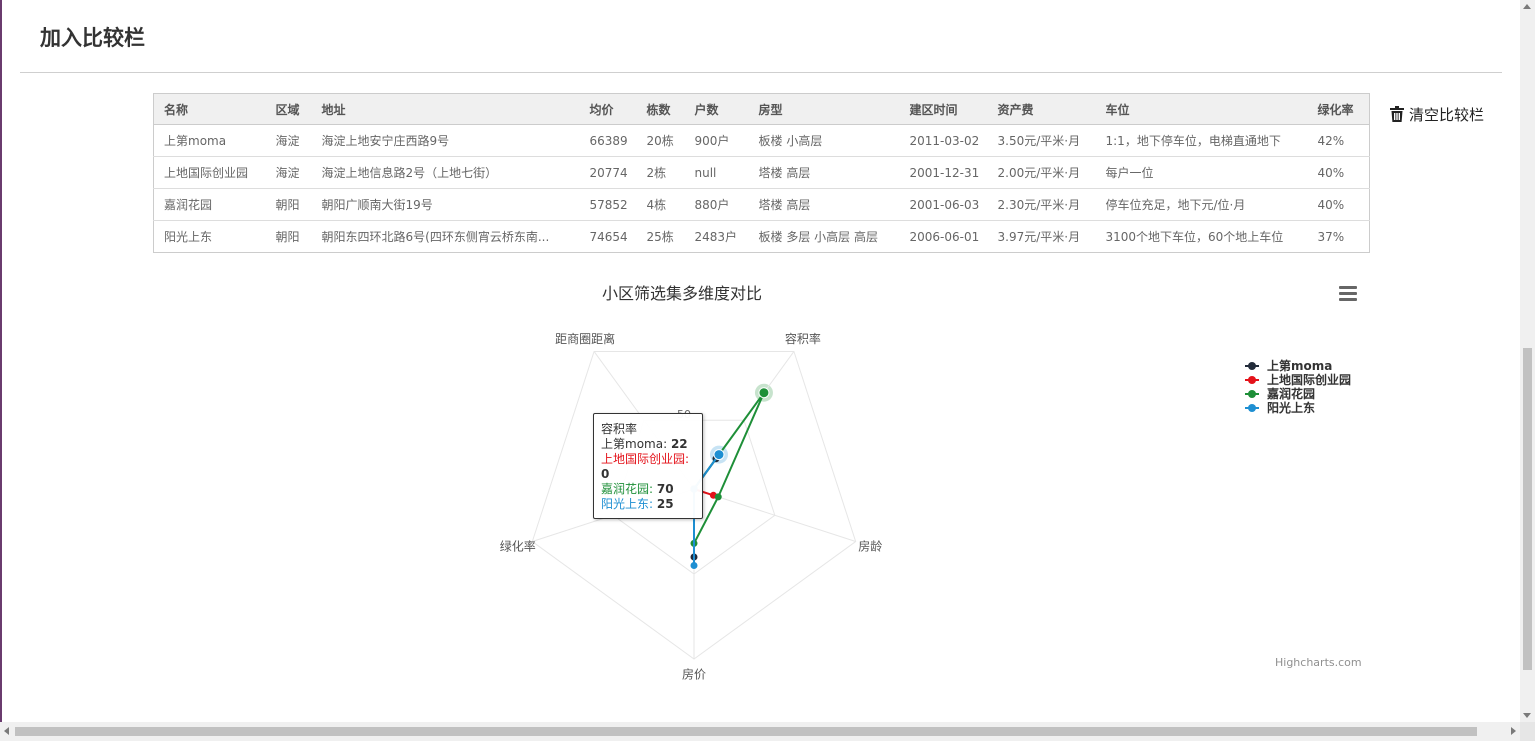 The image size is (1535, 741). What do you see at coordinates (1041, 140) in the screenshot?
I see `table-cell: 3.50元/平米·月` at bounding box center [1041, 140].